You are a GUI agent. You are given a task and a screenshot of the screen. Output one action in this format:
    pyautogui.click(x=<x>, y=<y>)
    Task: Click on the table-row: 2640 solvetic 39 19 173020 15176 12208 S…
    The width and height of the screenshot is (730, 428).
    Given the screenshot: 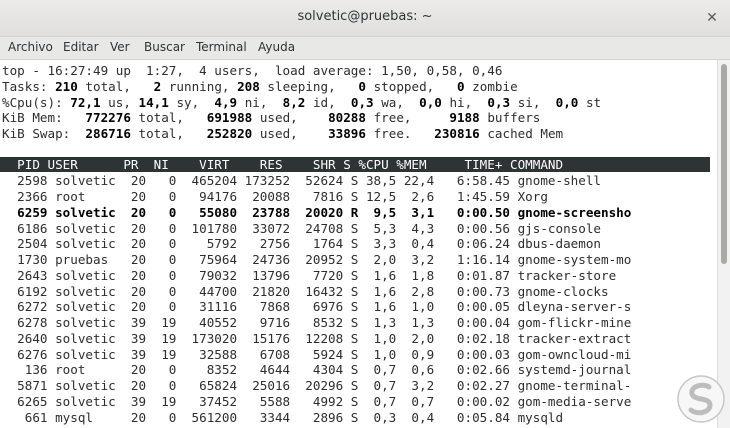 What is the action you would take?
    pyautogui.click(x=317, y=338)
    